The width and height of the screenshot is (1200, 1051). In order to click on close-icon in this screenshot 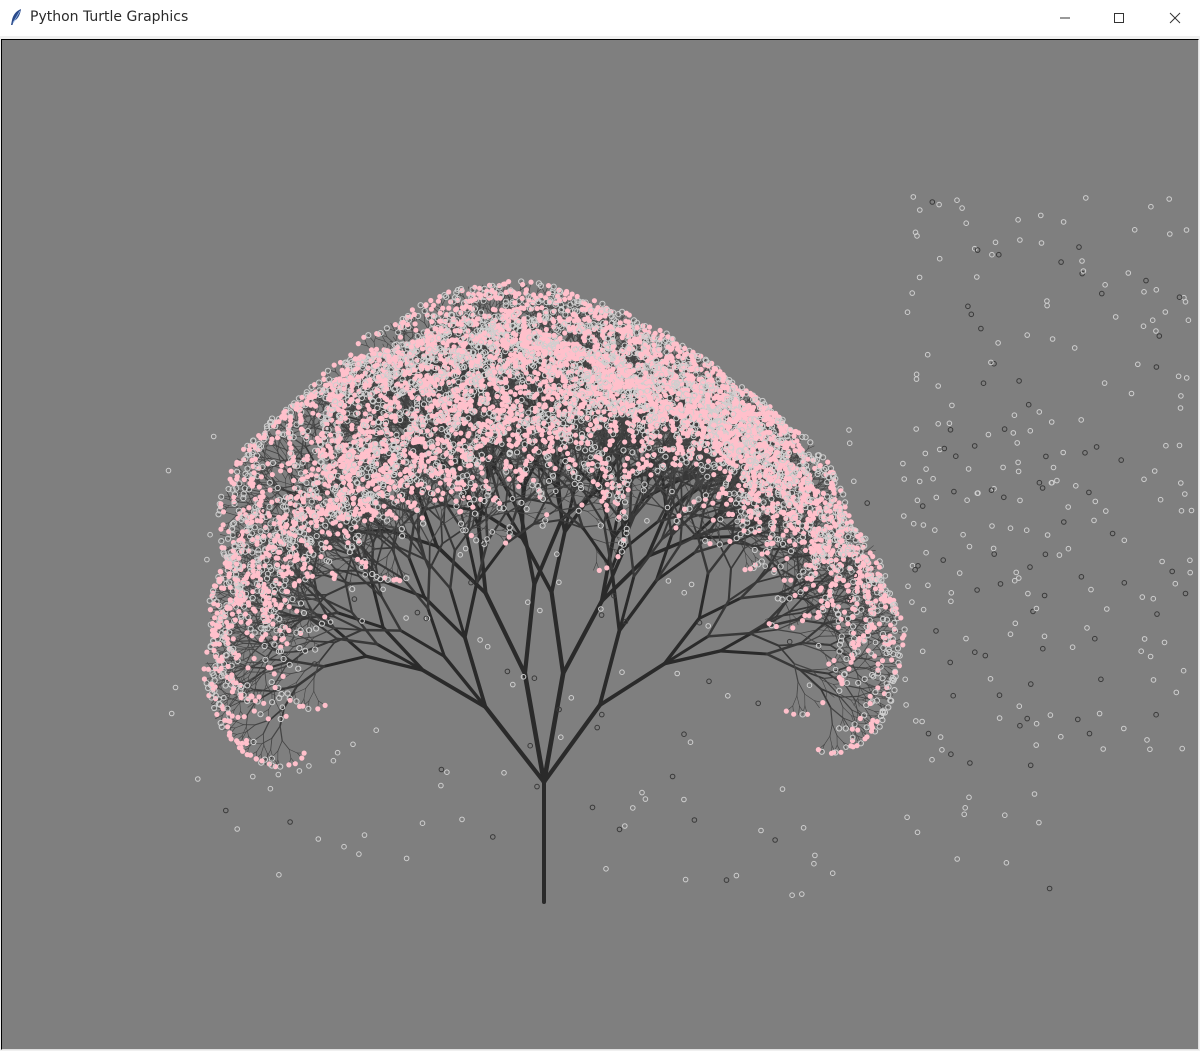, I will do `click(1175, 18)`.